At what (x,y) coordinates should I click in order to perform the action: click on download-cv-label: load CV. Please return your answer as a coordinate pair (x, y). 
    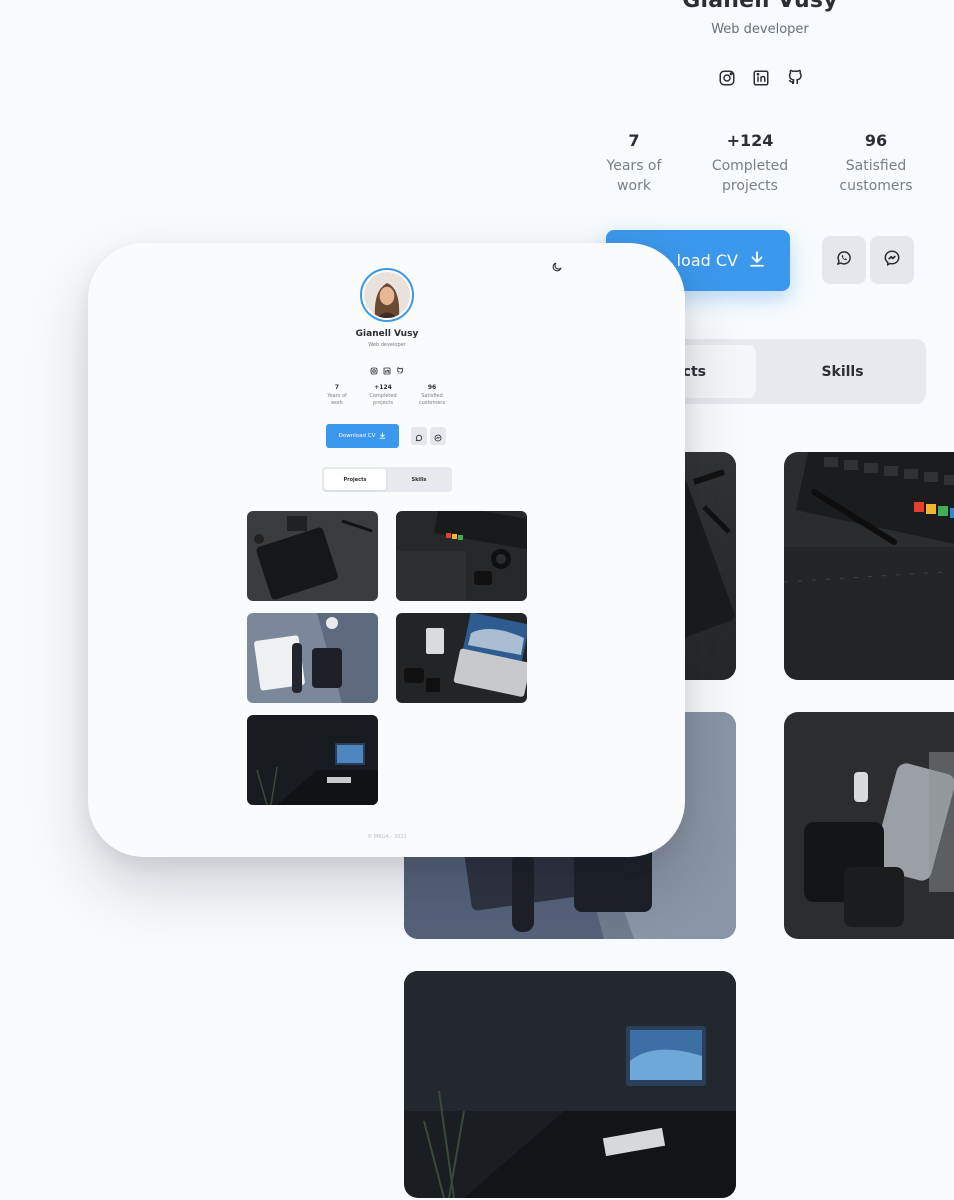
    Looking at the image, I should click on (707, 260).